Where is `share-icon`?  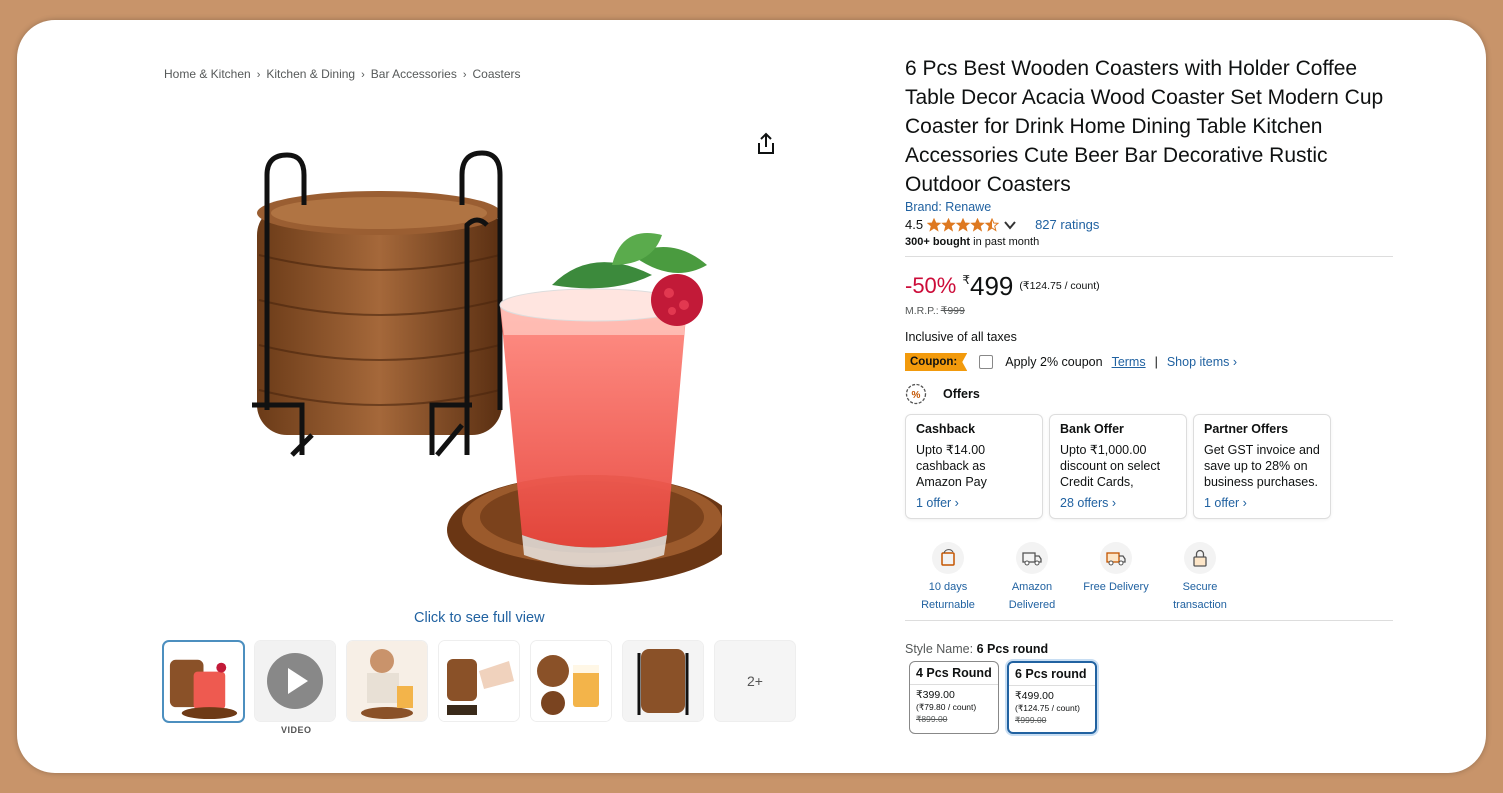 share-icon is located at coordinates (766, 144).